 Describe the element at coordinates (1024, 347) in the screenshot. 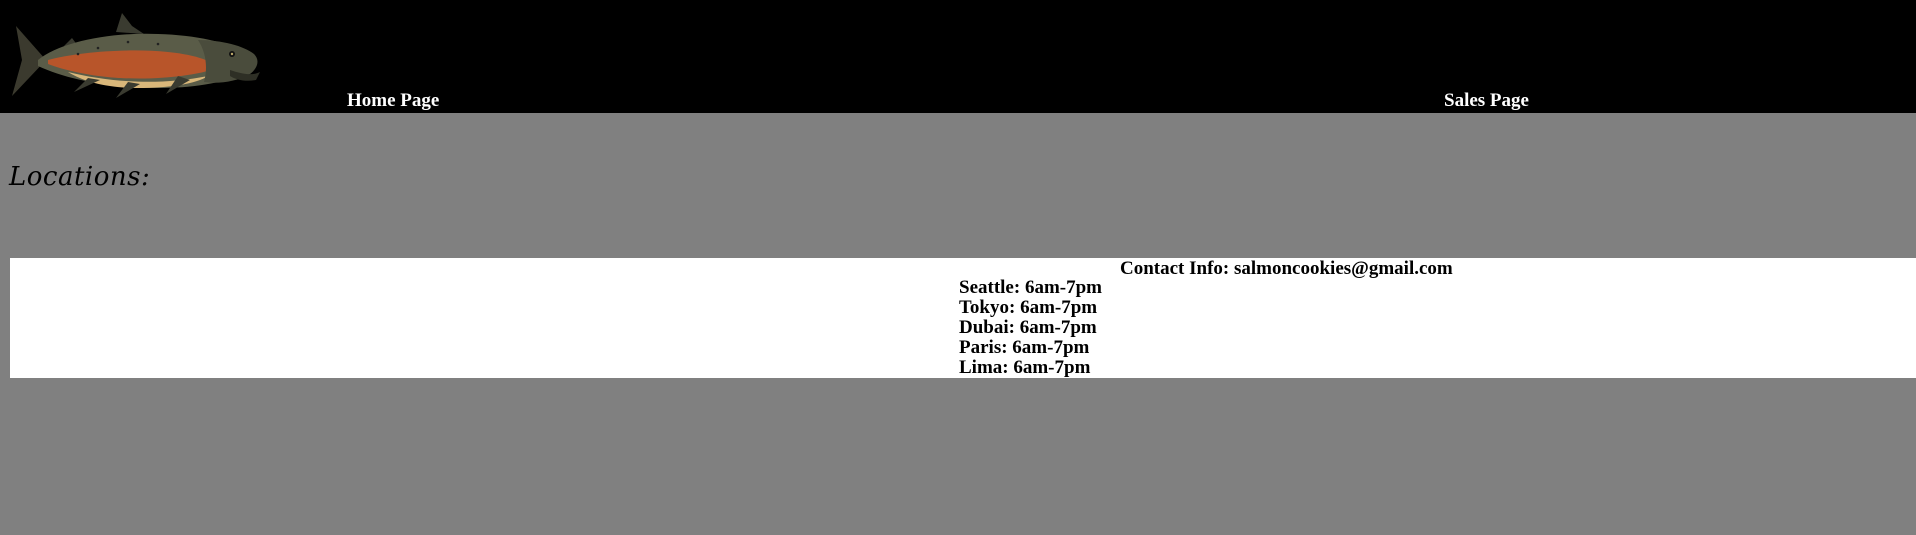

I see `location-item: Paris: 6am-7pm` at that location.